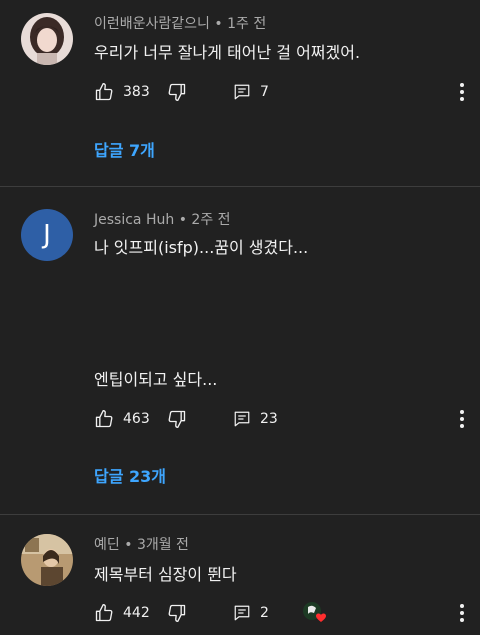 This screenshot has width=480, height=635. Describe the element at coordinates (152, 24) in the screenshot. I see `author-name: 이런배운사람같으니` at that location.